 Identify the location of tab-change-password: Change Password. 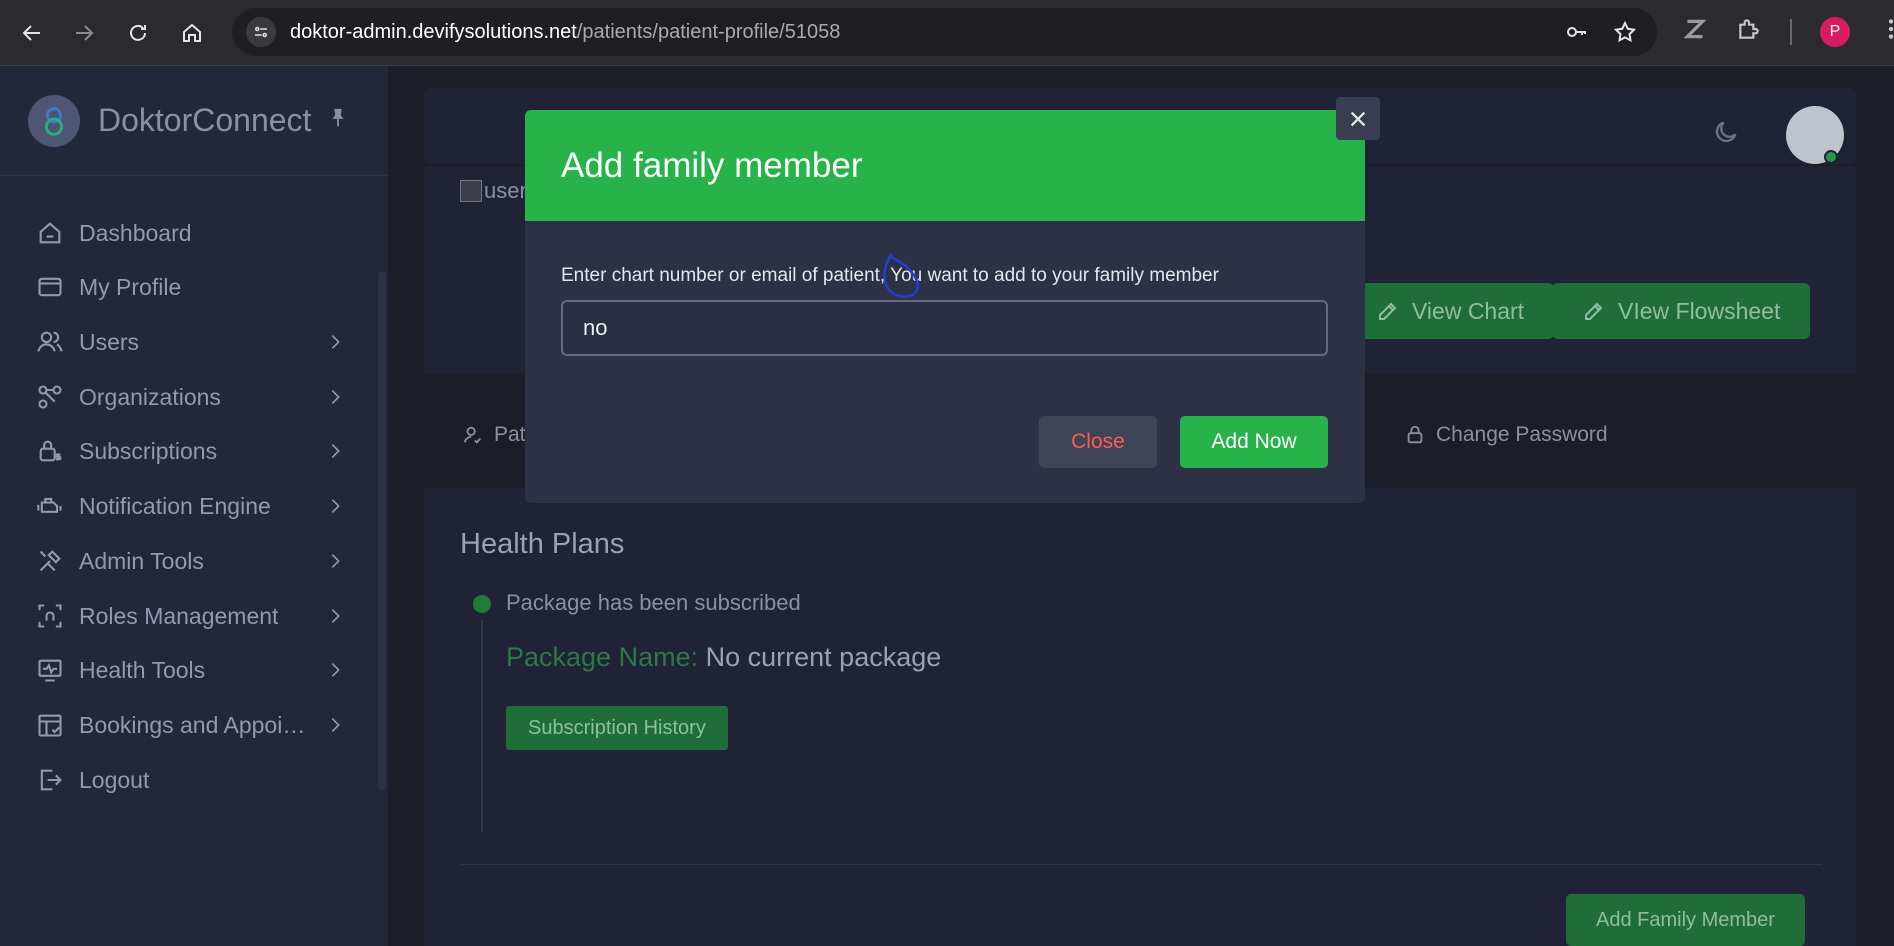
(1506, 435).